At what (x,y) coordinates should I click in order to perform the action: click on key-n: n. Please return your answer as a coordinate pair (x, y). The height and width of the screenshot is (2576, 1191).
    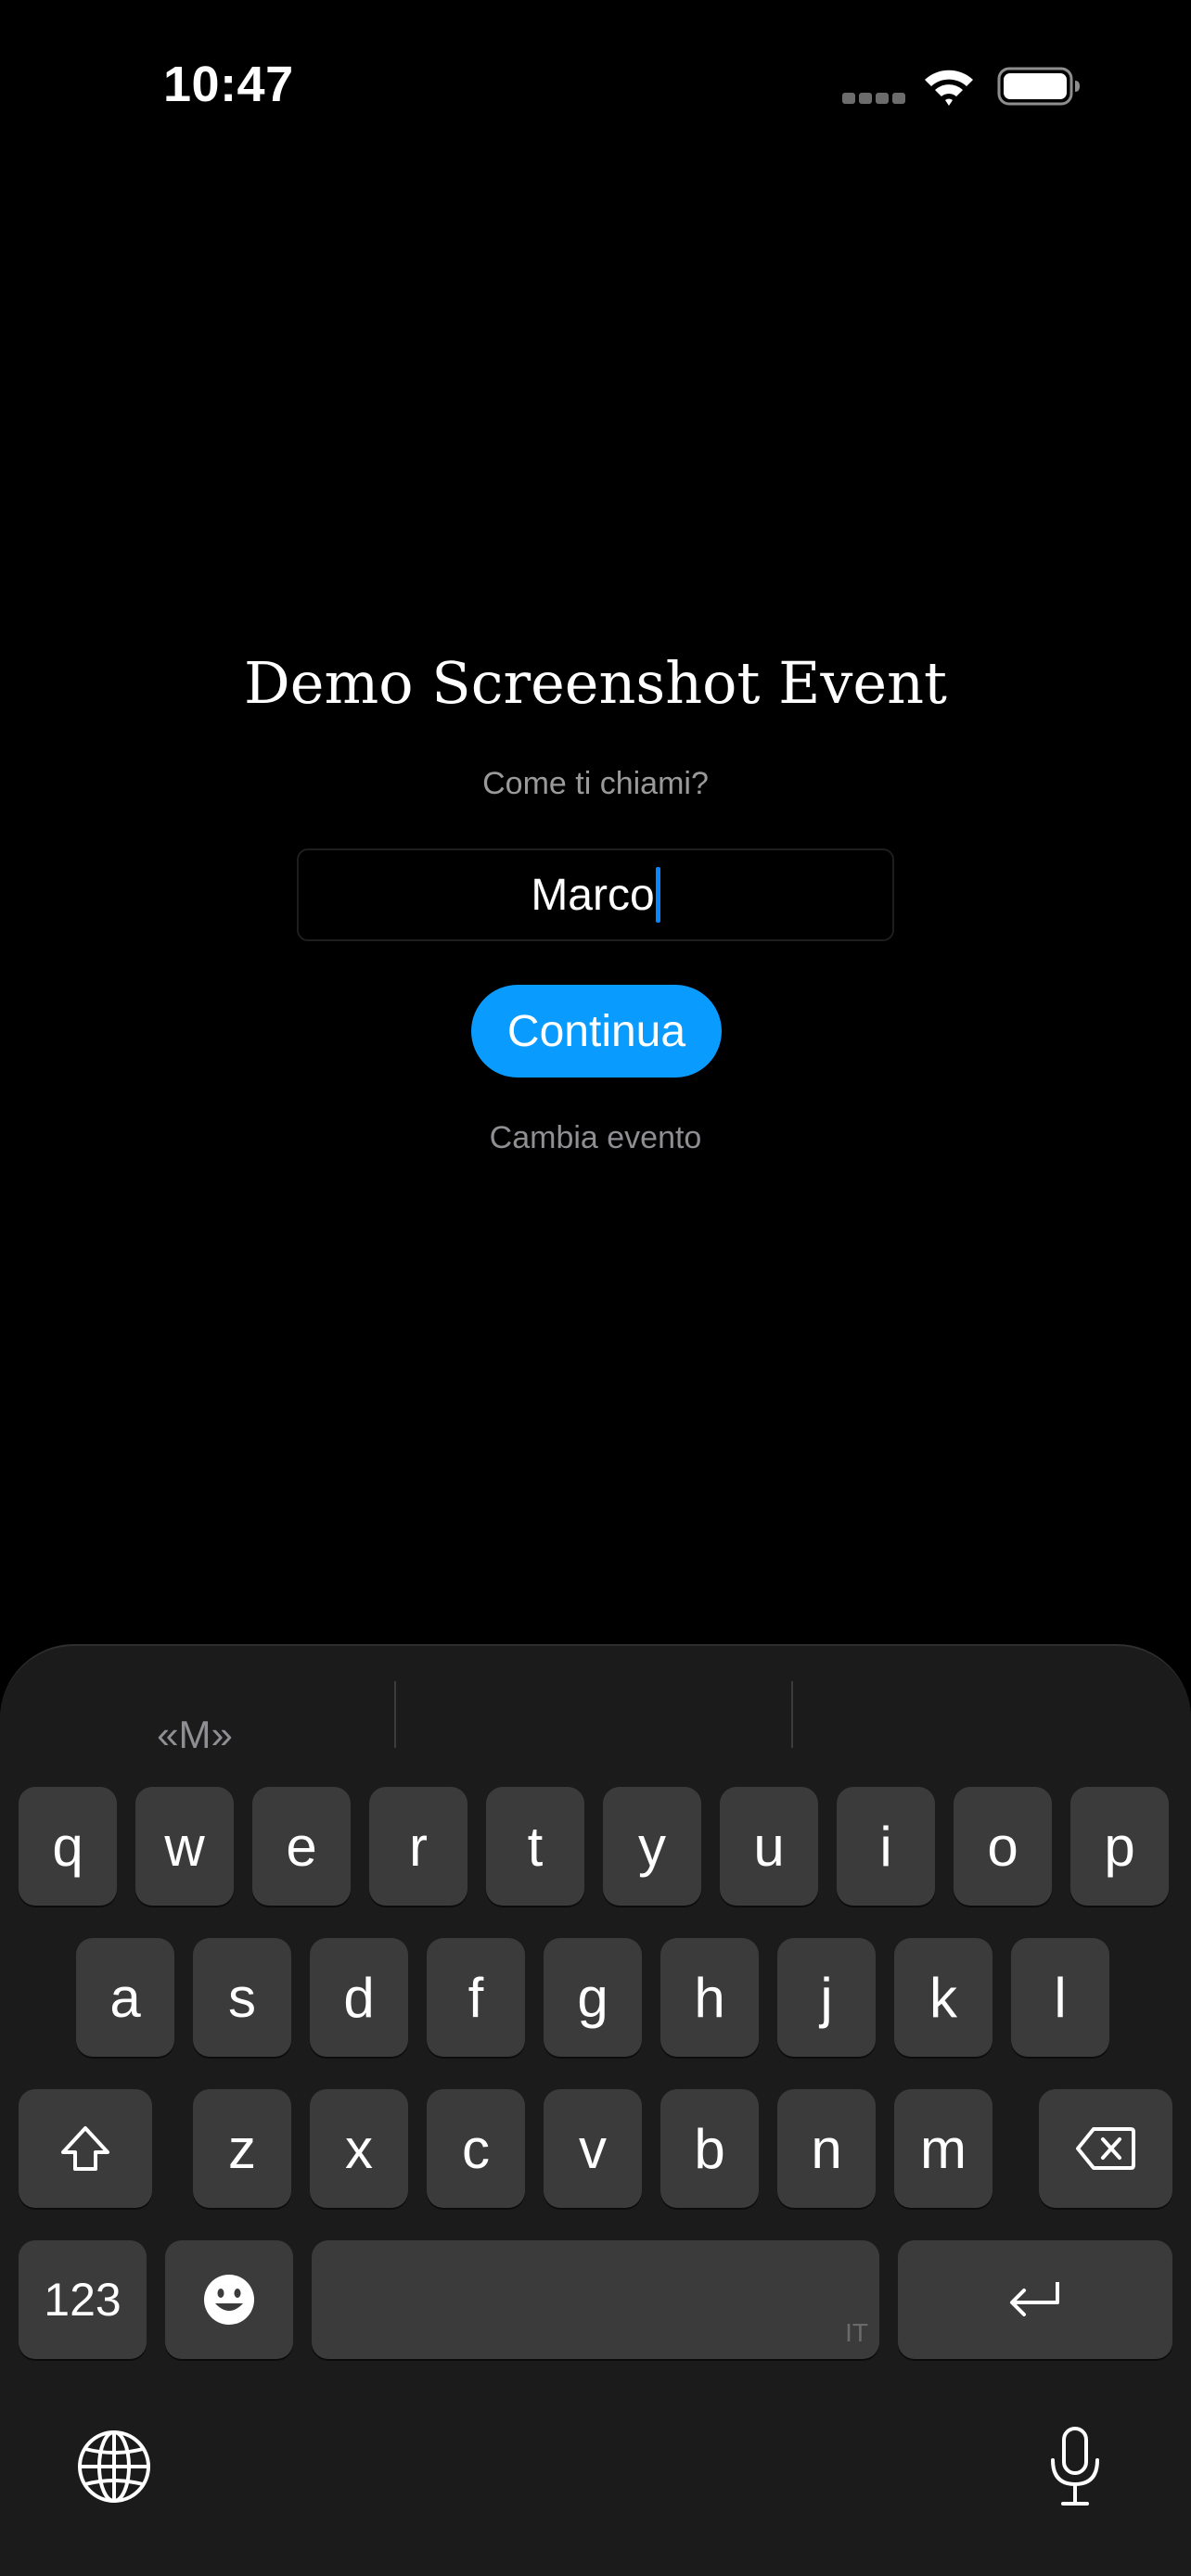
    Looking at the image, I should click on (827, 2149).